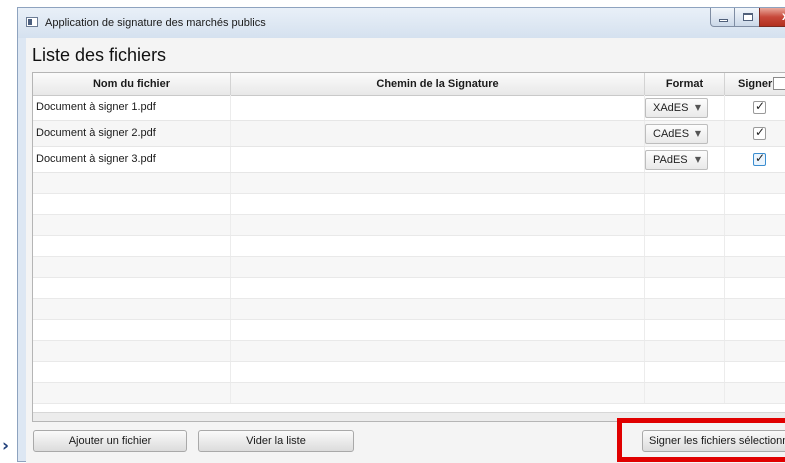  What do you see at coordinates (772, 17) in the screenshot?
I see `close-button: x` at bounding box center [772, 17].